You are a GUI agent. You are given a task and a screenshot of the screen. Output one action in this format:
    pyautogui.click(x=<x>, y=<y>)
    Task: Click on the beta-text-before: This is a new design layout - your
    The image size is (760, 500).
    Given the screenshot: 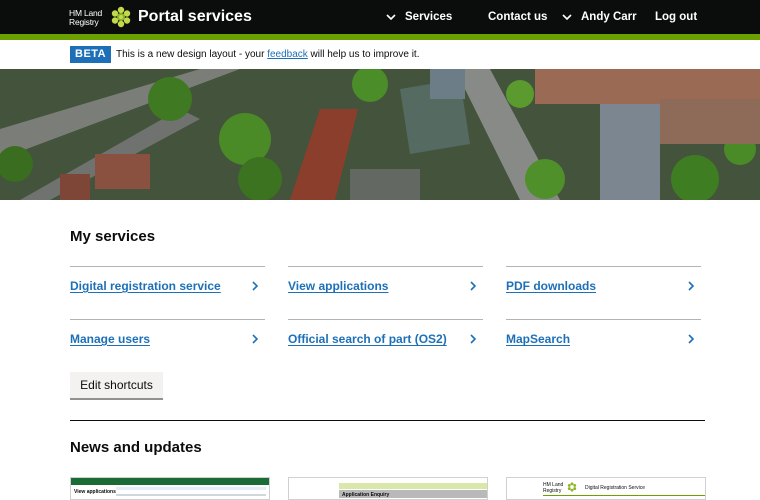 What is the action you would take?
    pyautogui.click(x=192, y=54)
    